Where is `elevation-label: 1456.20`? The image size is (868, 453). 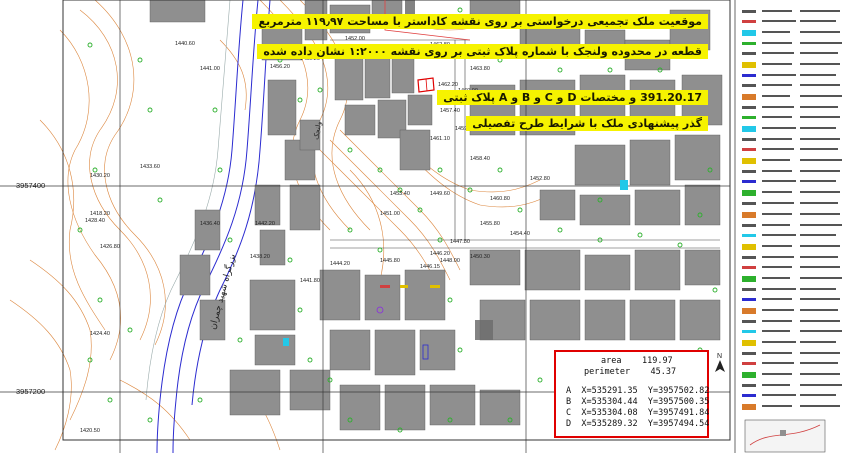 elevation-label: 1456.20 is located at coordinates (280, 67).